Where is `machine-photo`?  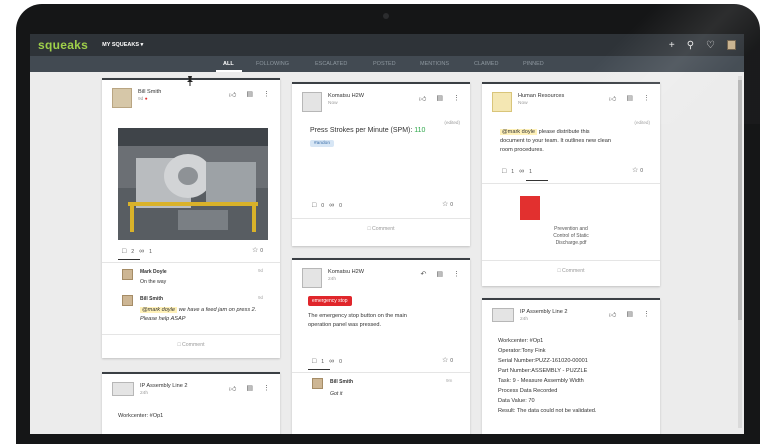 machine-photo is located at coordinates (193, 184).